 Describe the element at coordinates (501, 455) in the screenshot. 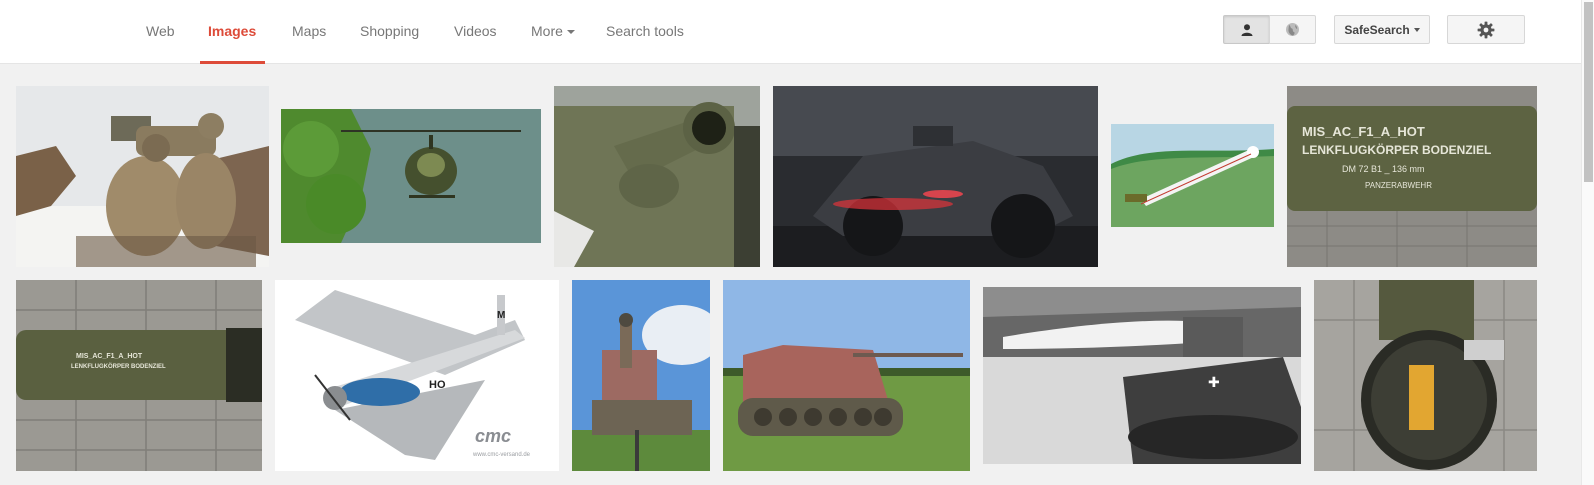

I see `cmc-url-watermark: www.cmc-versand.de` at that location.